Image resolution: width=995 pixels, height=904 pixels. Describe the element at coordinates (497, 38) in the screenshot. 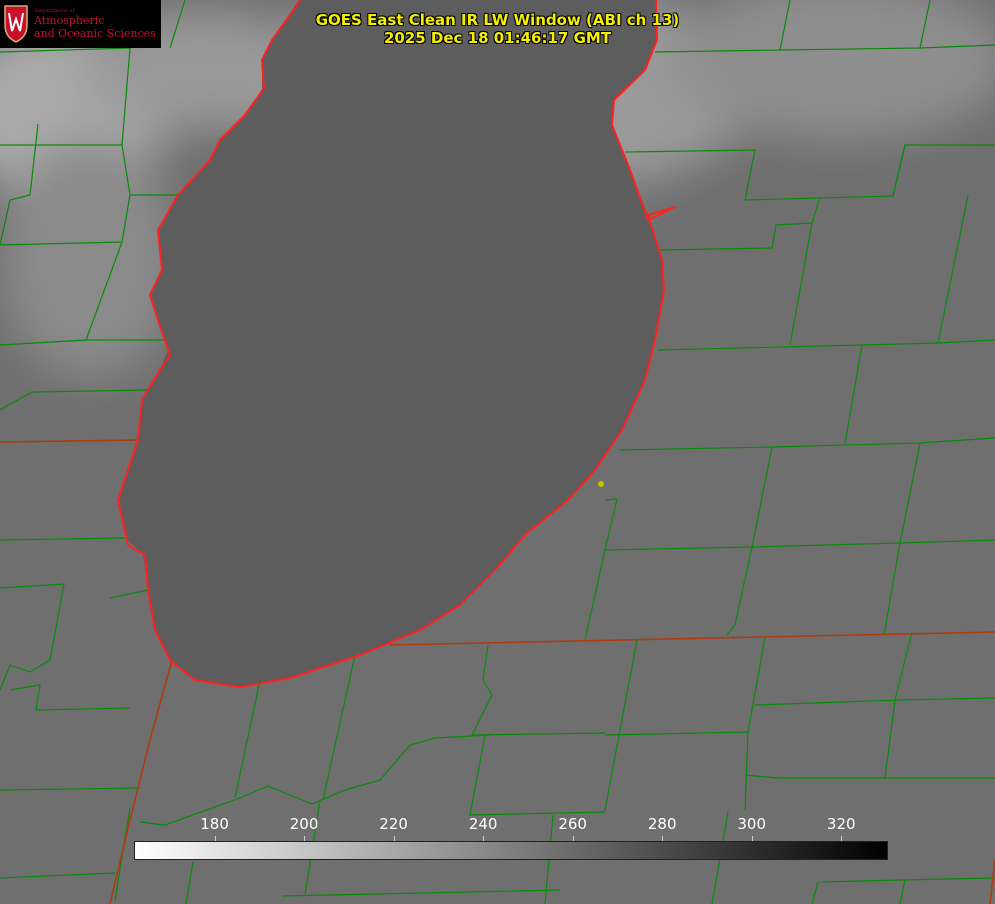

I see `title-timestamp: 2025 Dec 18 01:46:17 GMT` at that location.